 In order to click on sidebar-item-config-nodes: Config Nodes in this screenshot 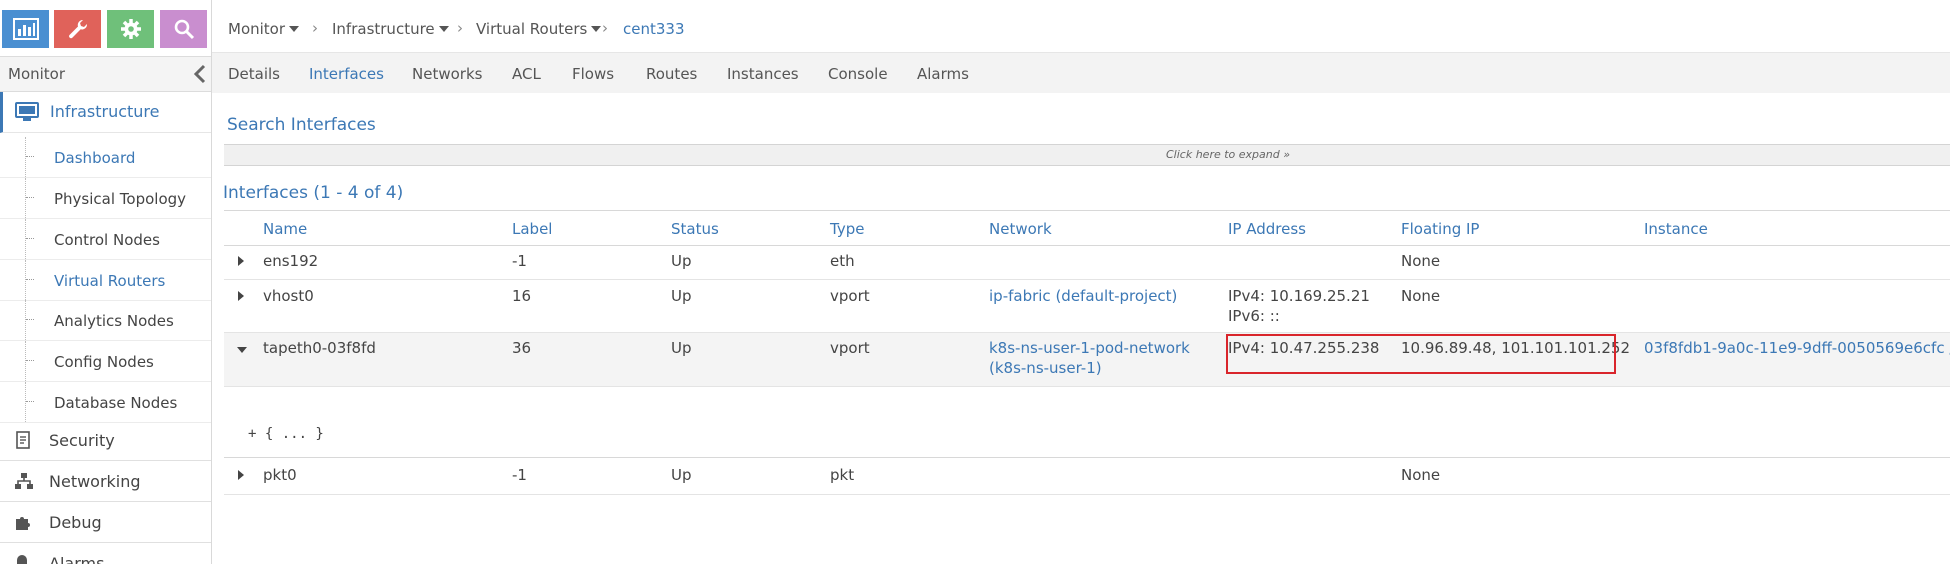, I will do `click(105, 361)`.